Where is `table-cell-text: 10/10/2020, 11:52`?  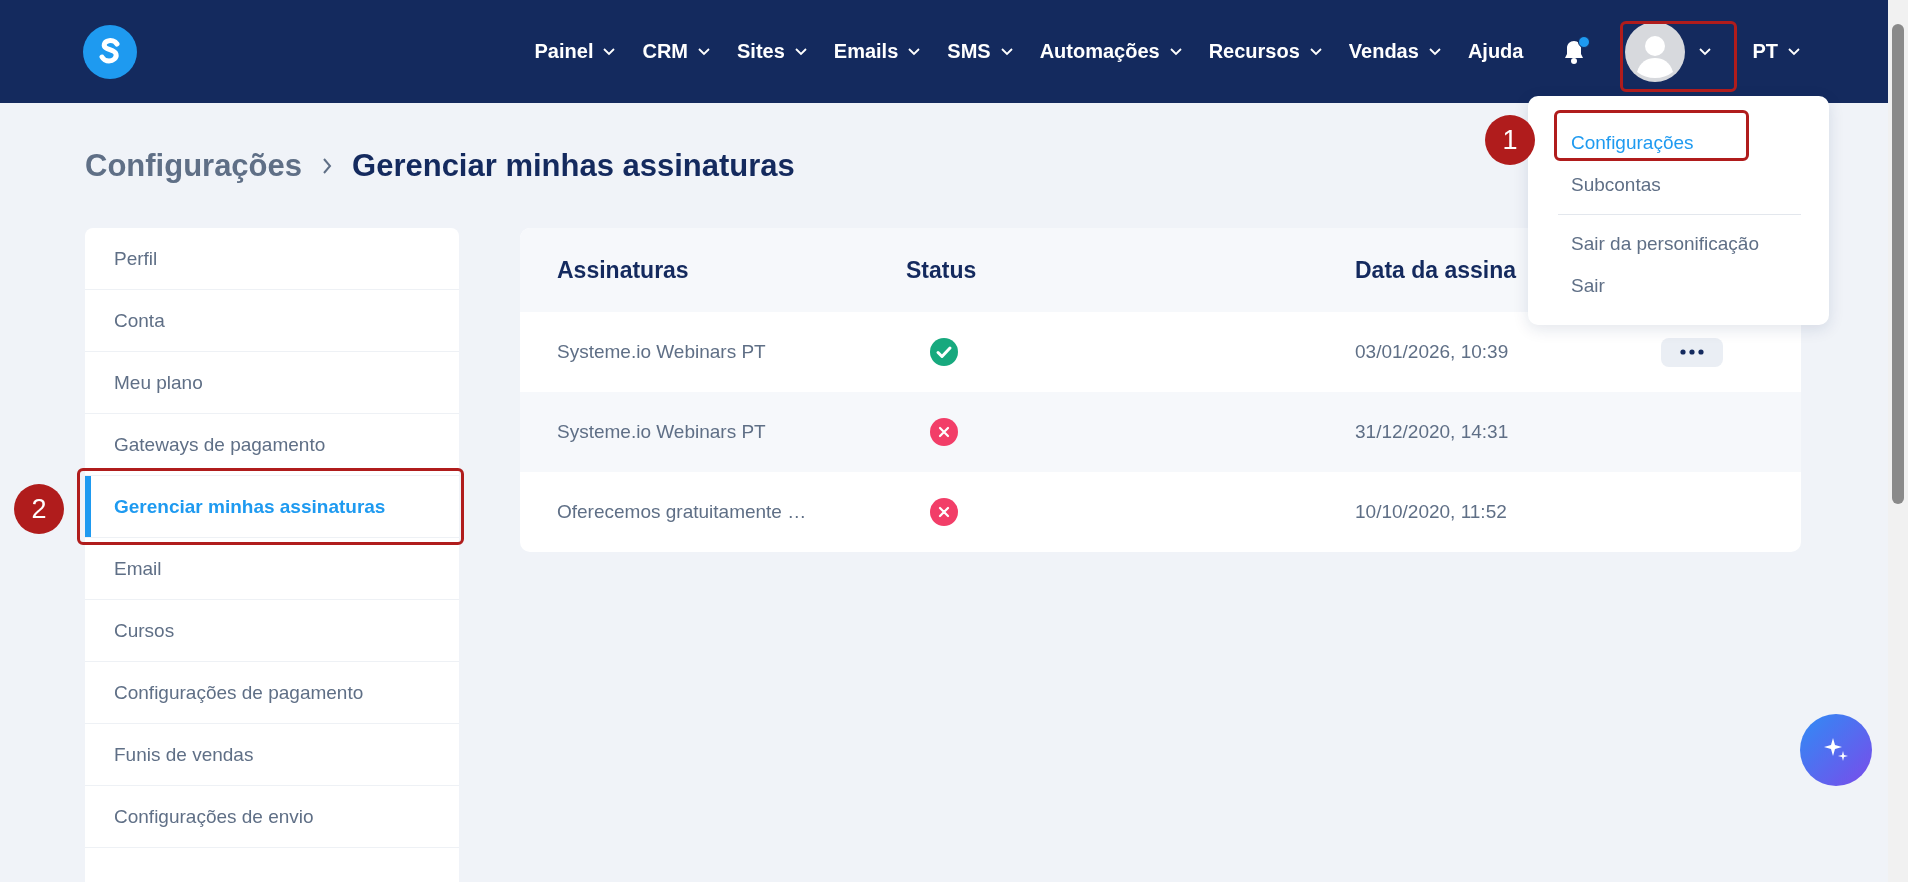 table-cell-text: 10/10/2020, 11:52 is located at coordinates (1431, 512).